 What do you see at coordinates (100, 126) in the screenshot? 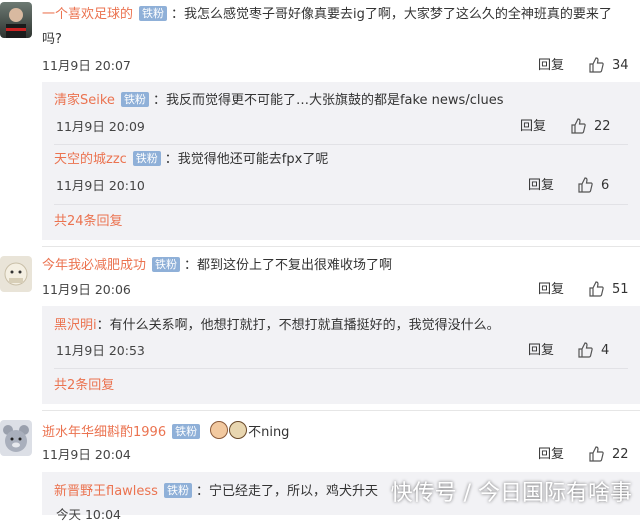
I see `reply-time: 11月9日 20:09` at bounding box center [100, 126].